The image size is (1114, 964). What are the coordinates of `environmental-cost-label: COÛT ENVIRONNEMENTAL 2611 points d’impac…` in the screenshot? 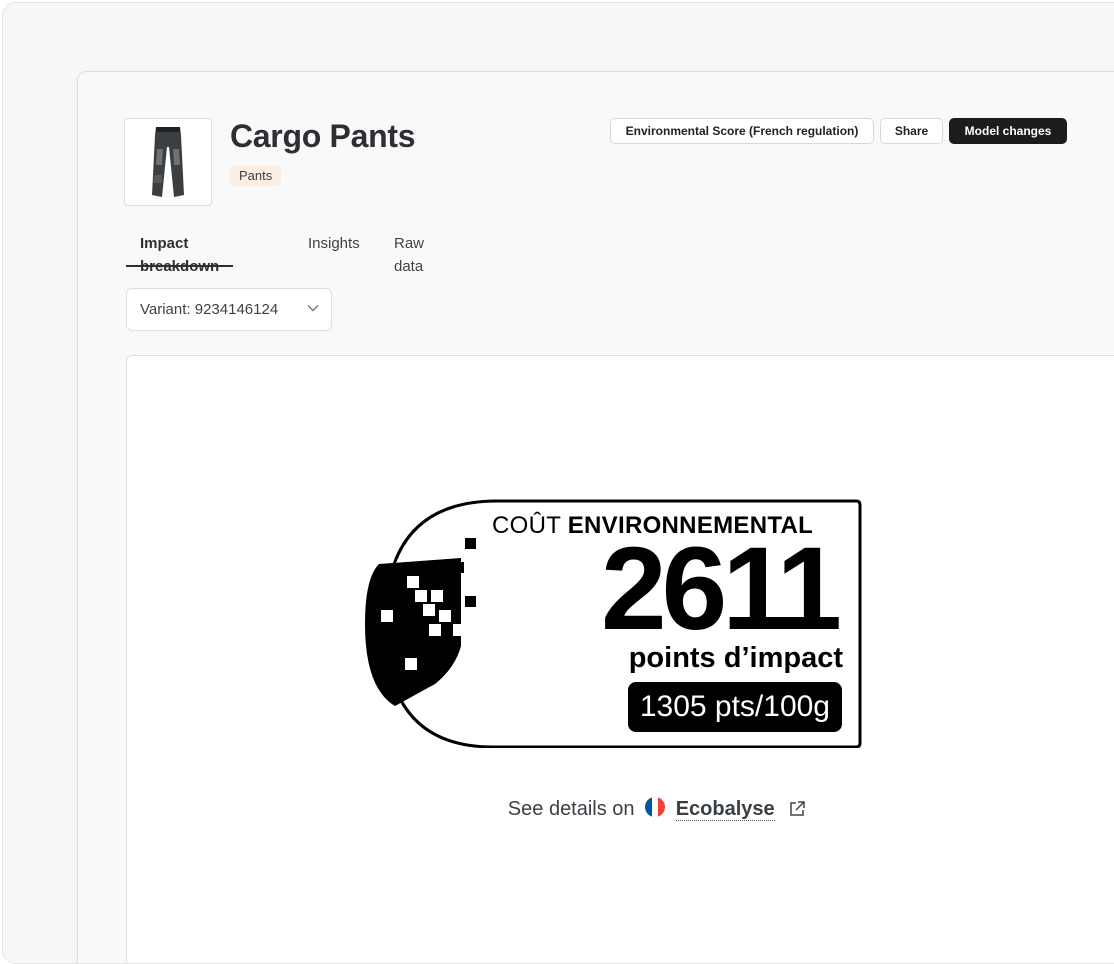 It's located at (614, 623).